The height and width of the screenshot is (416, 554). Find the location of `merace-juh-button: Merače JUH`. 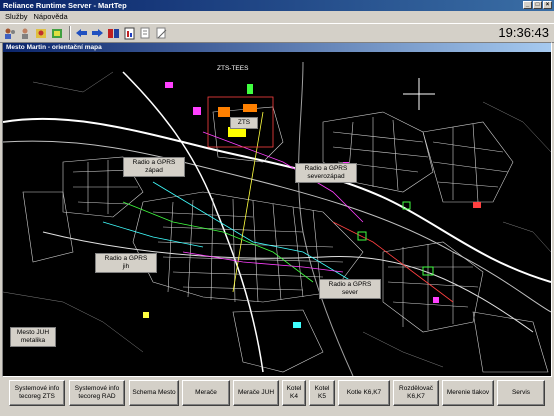

merace-juh-button: Merače JUH is located at coordinates (256, 393).